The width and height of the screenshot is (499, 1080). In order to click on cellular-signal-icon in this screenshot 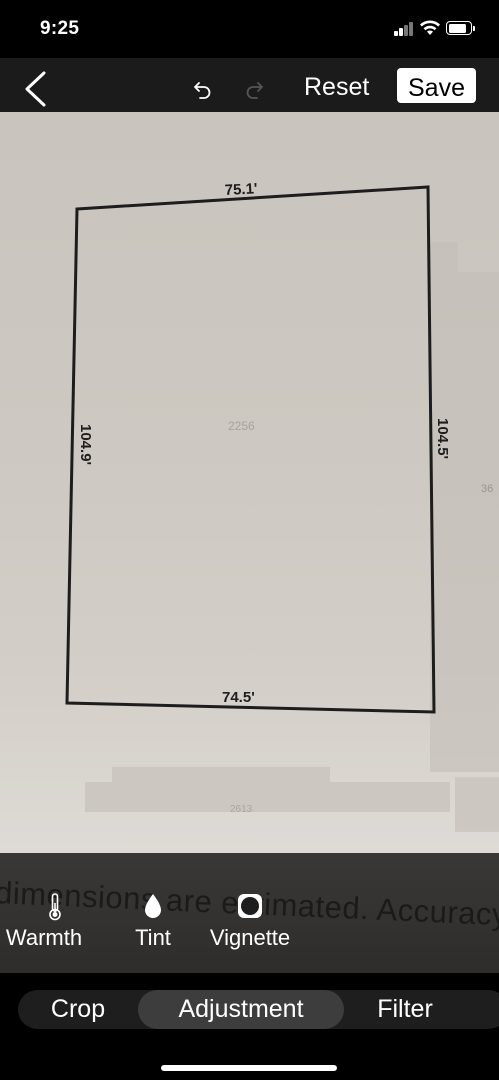, I will do `click(404, 29)`.